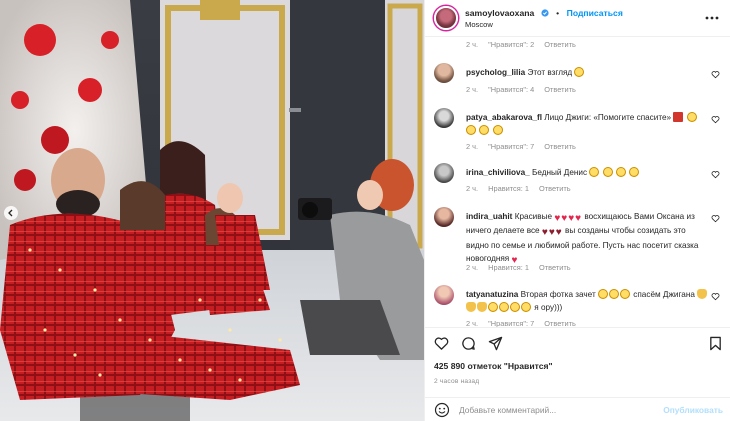 The width and height of the screenshot is (730, 421). What do you see at coordinates (493, 366) in the screenshot?
I see `likes-count: 425 890 отметок "Нравится"` at bounding box center [493, 366].